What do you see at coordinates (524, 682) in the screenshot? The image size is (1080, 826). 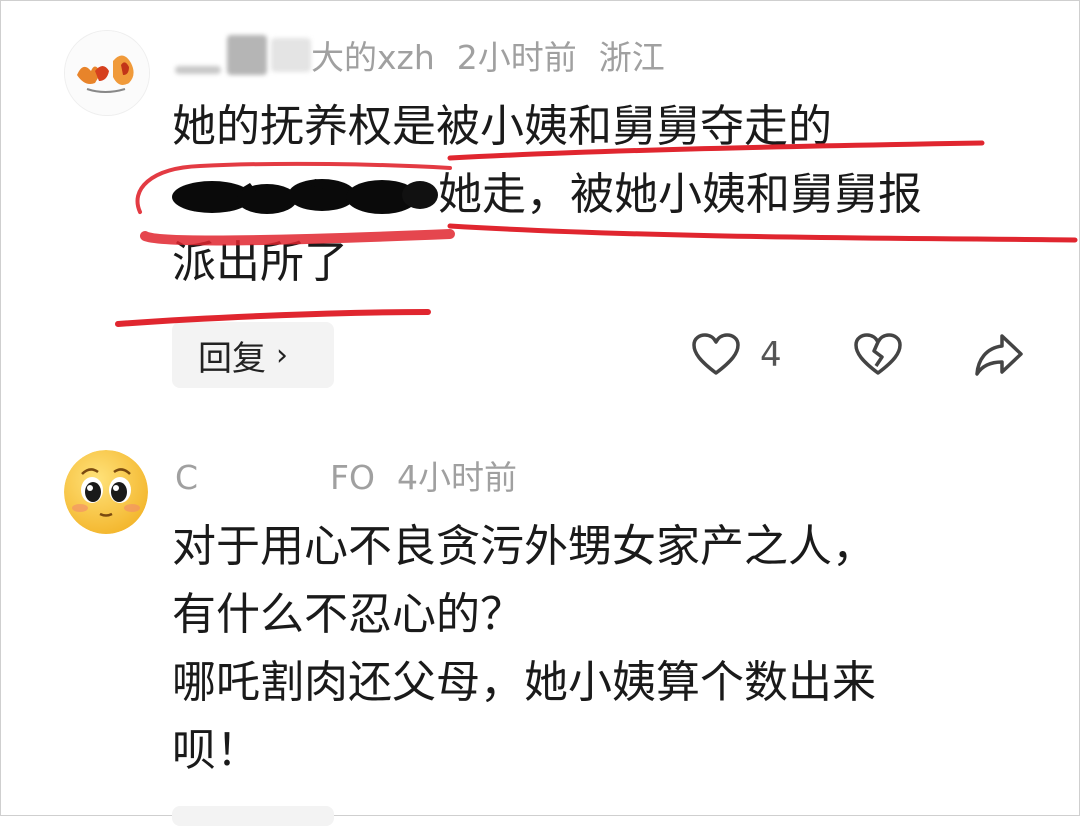 I see `comment-line: 哪吒割肉还父母，她小姨算个数出来` at bounding box center [524, 682].